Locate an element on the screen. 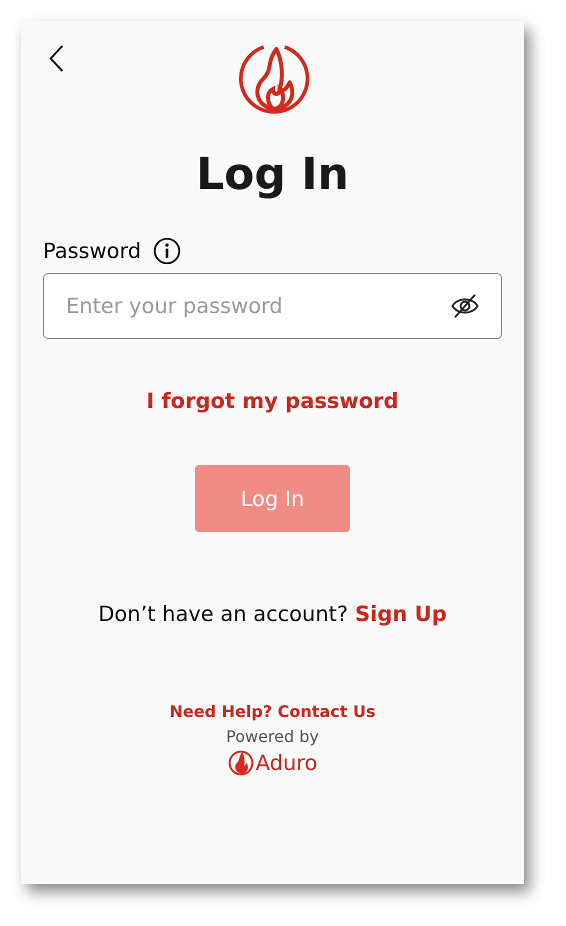 This screenshot has height=926, width=566. eye-slash-icon is located at coordinates (465, 306).